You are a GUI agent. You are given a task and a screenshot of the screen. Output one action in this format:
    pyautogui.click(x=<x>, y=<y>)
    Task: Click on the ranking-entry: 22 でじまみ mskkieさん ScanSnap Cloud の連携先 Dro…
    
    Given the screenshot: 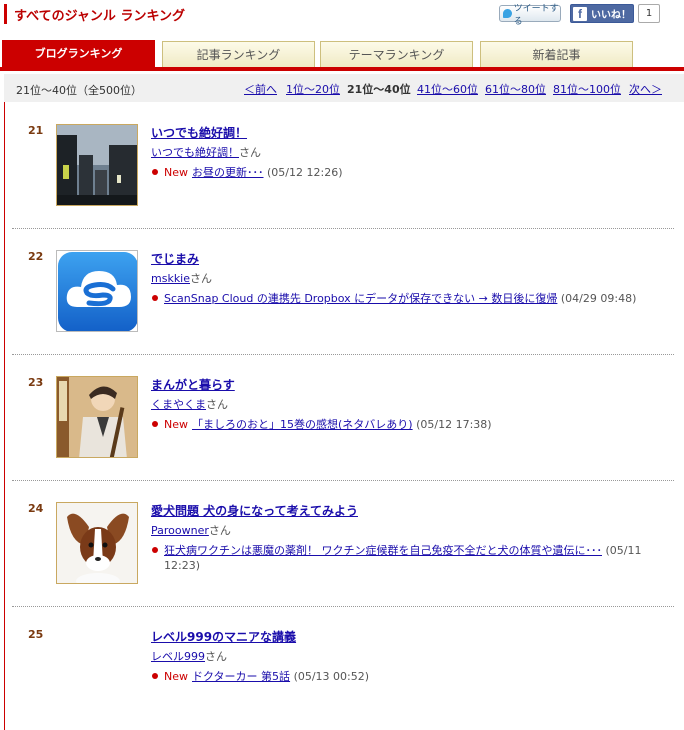 What is the action you would take?
    pyautogui.click(x=343, y=295)
    